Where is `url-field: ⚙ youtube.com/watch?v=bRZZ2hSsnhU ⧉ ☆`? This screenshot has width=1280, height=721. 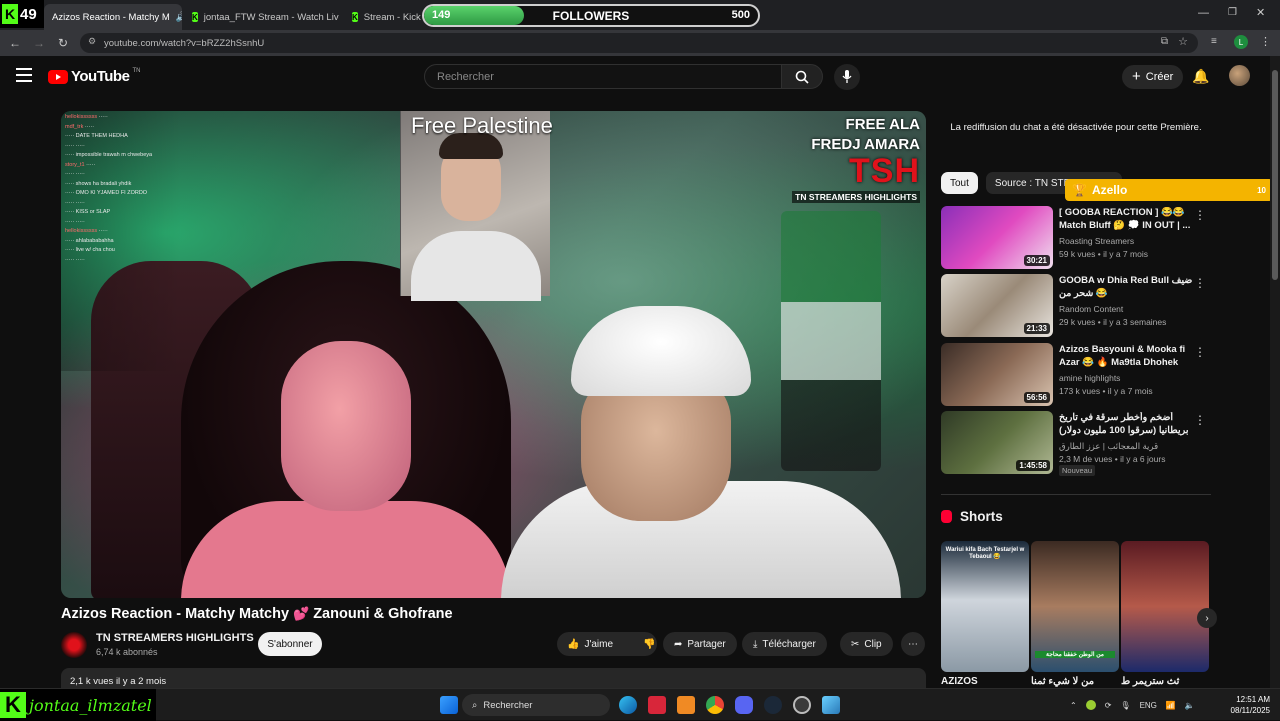 url-field: ⚙ youtube.com/watch?v=bRZZ2hSsnhU ⧉ ☆ is located at coordinates (639, 43).